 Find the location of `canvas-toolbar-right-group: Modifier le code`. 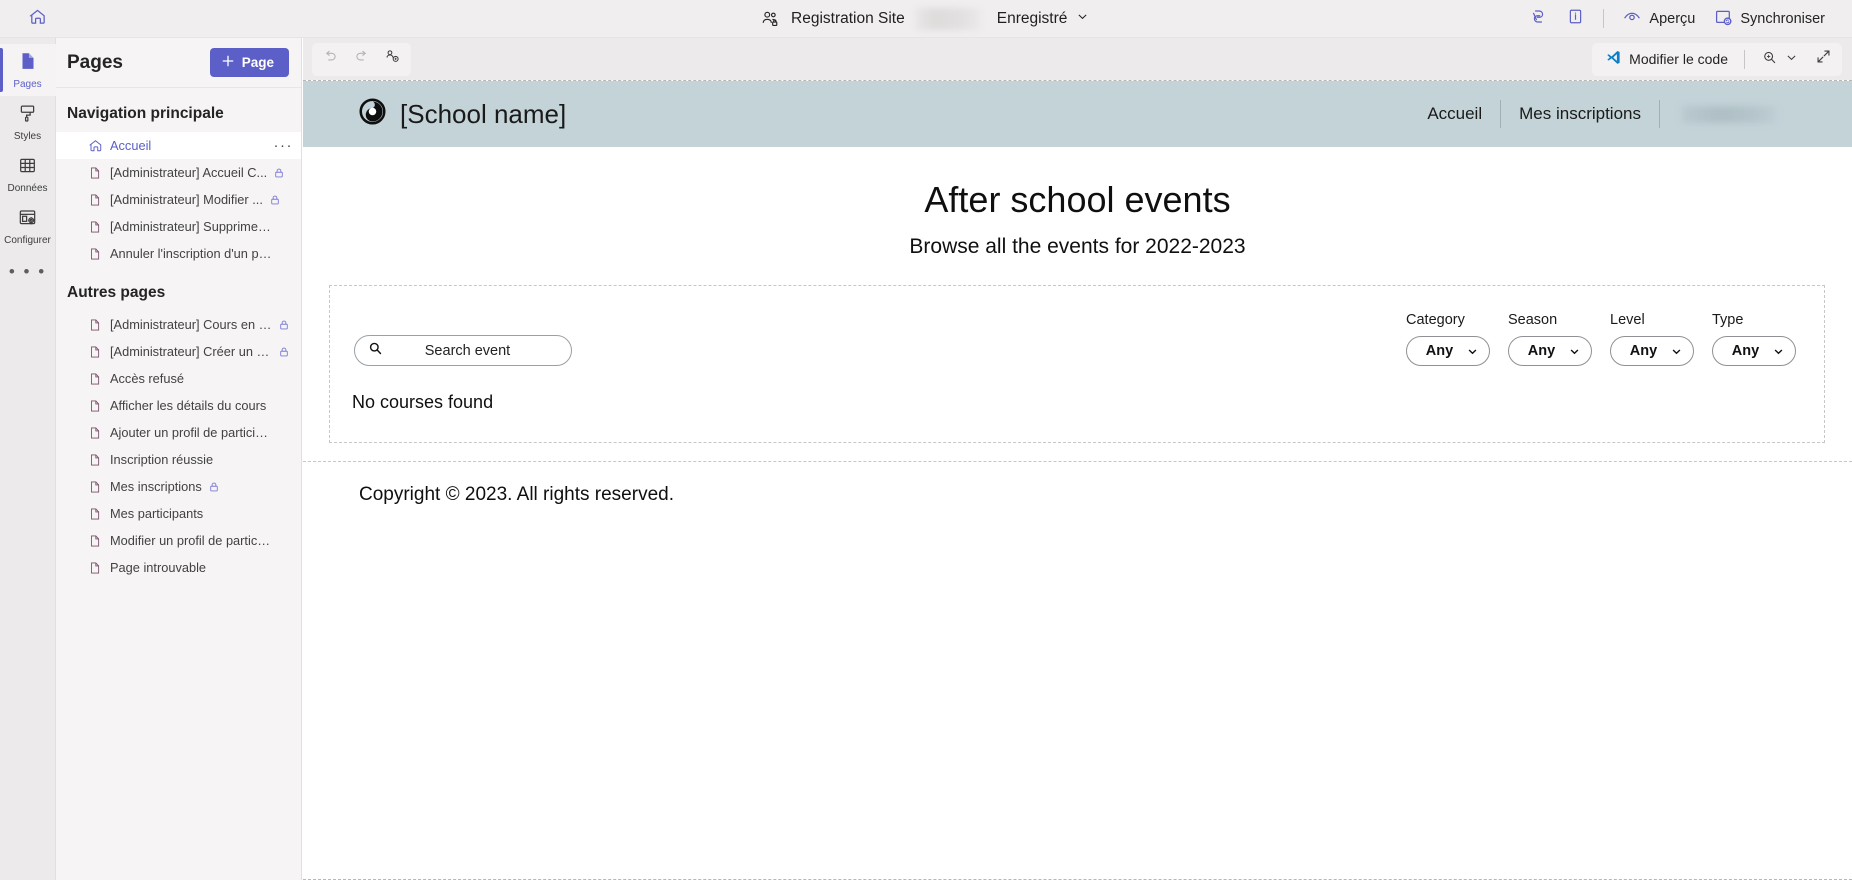

canvas-toolbar-right-group: Modifier le code is located at coordinates (1717, 59).